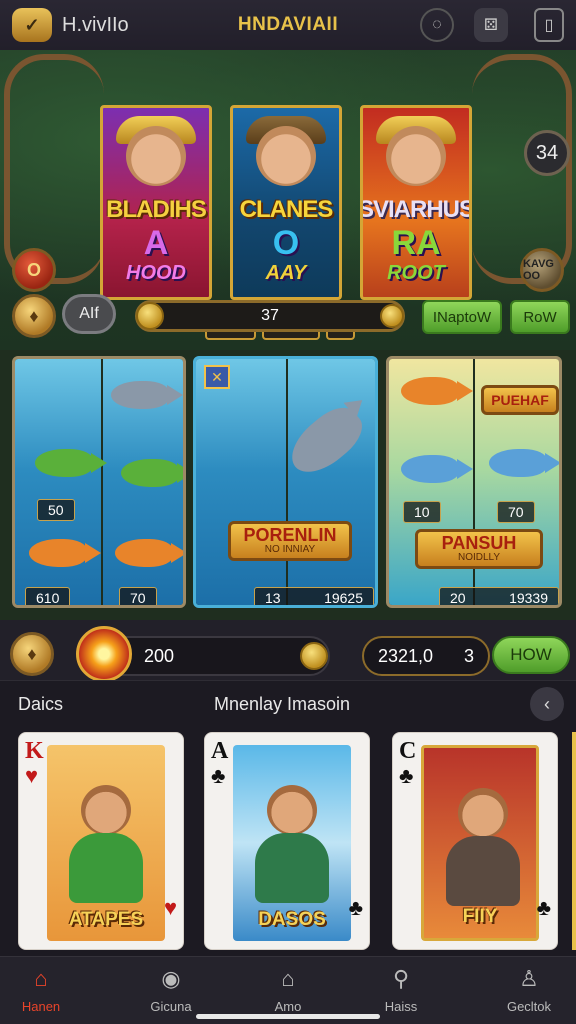 The image size is (576, 1024). I want to click on nav-item-home: ⌂ Hanen, so click(43, 989).